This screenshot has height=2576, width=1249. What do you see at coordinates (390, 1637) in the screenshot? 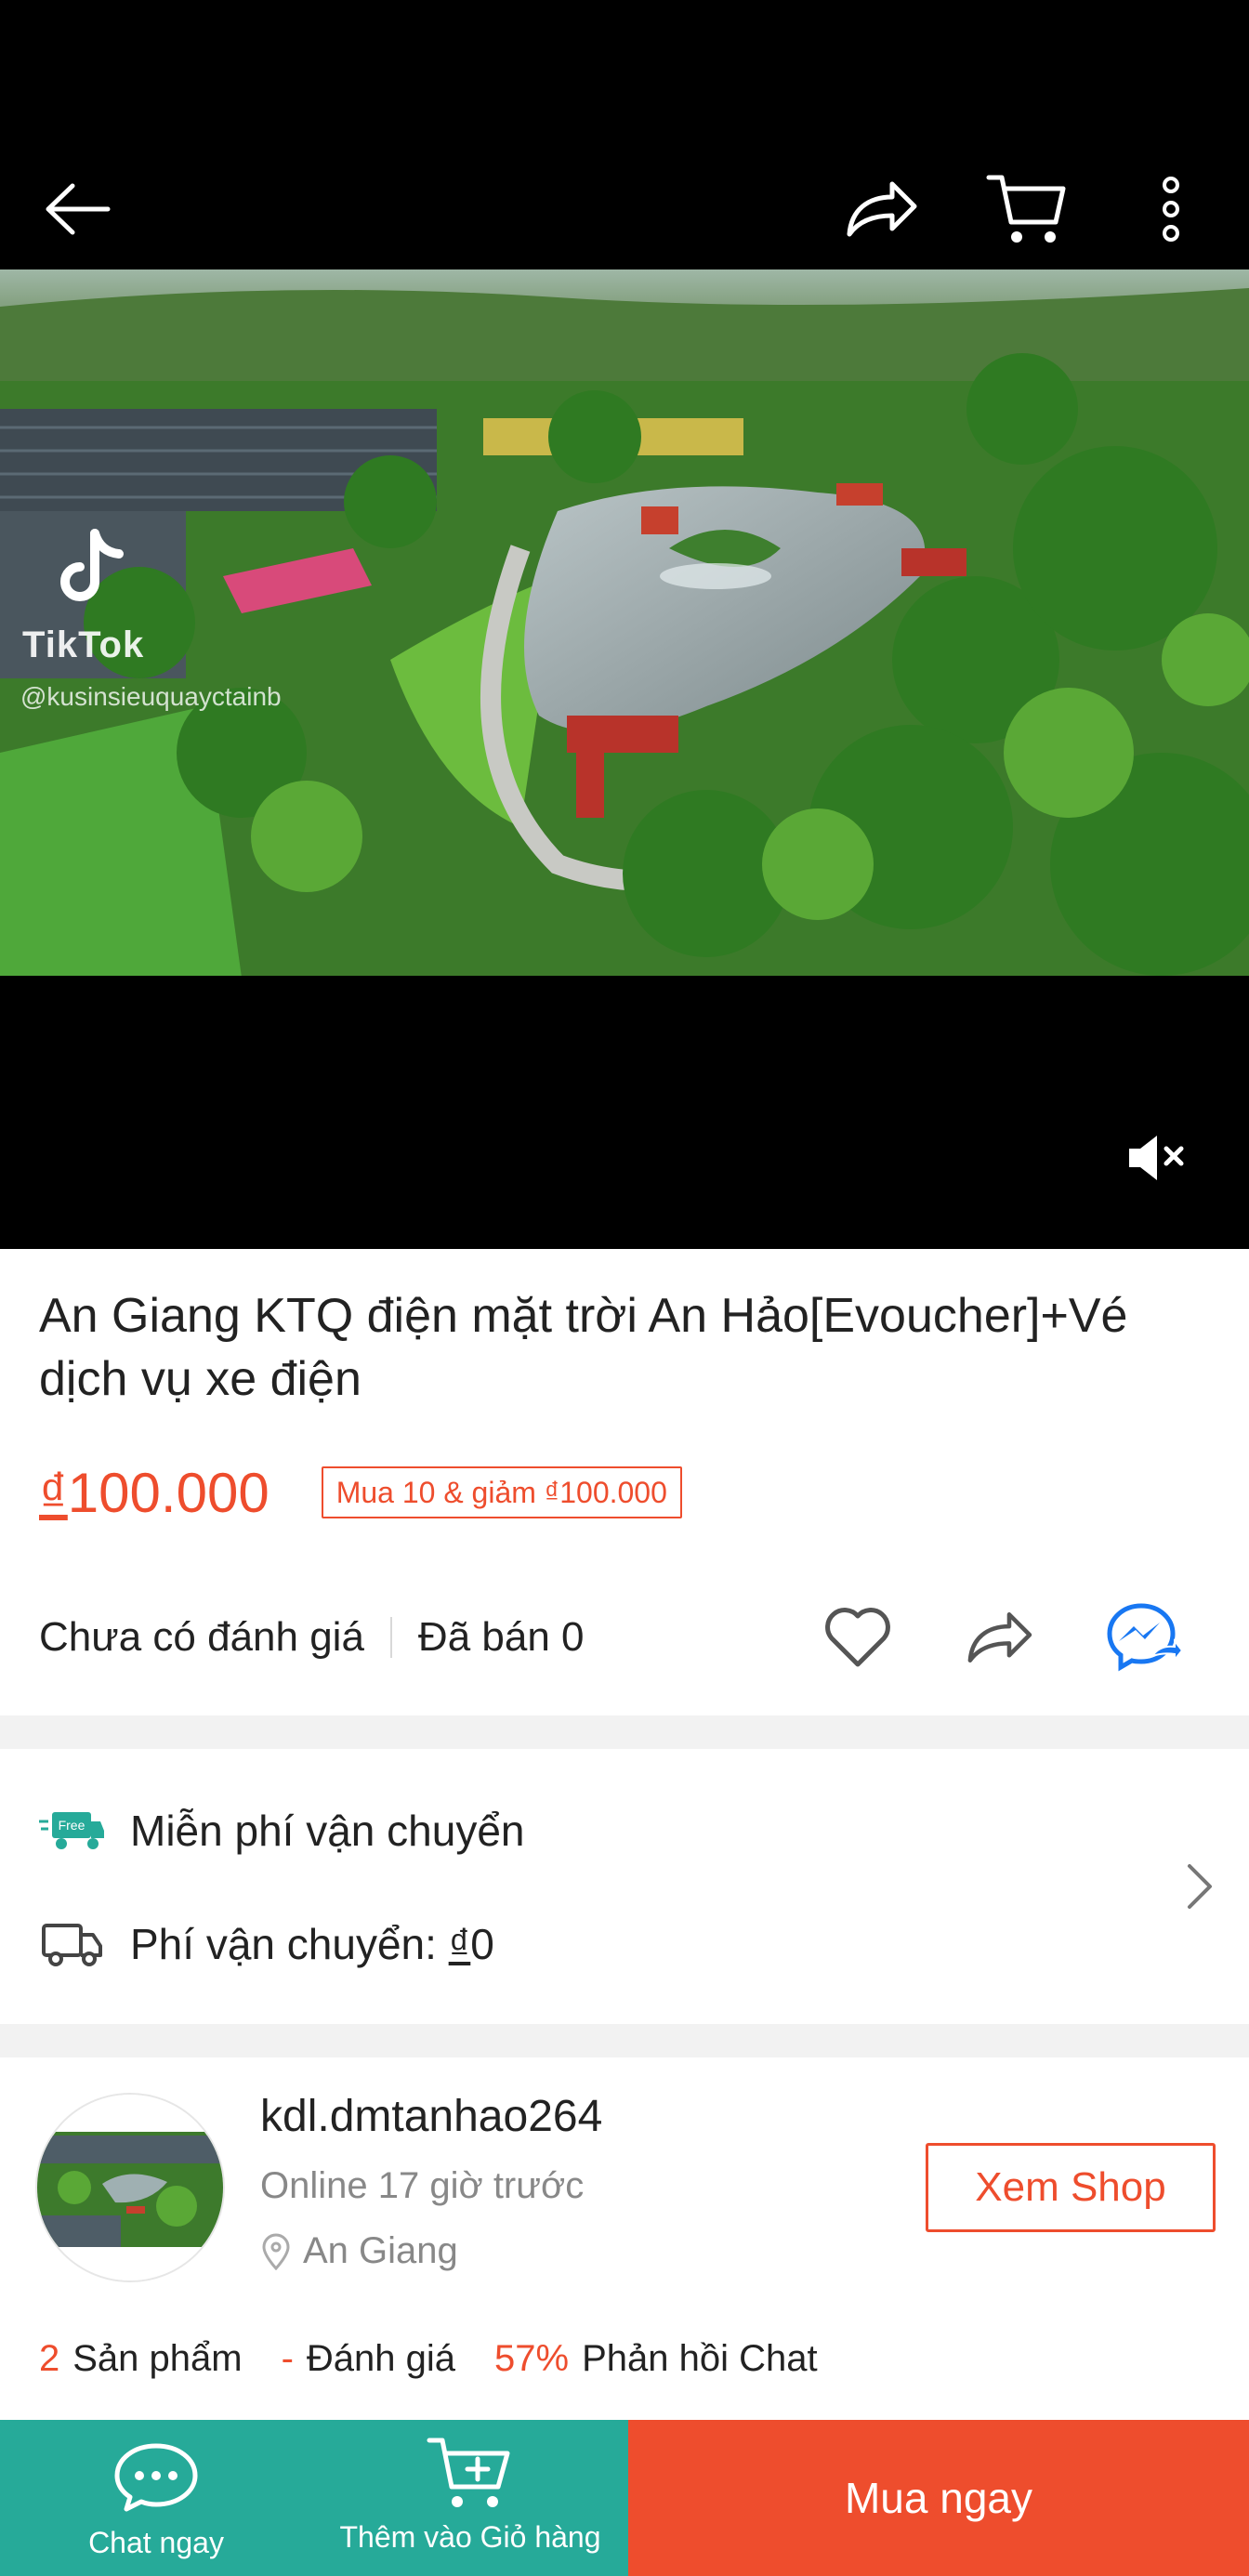
I see `stats-divider` at bounding box center [390, 1637].